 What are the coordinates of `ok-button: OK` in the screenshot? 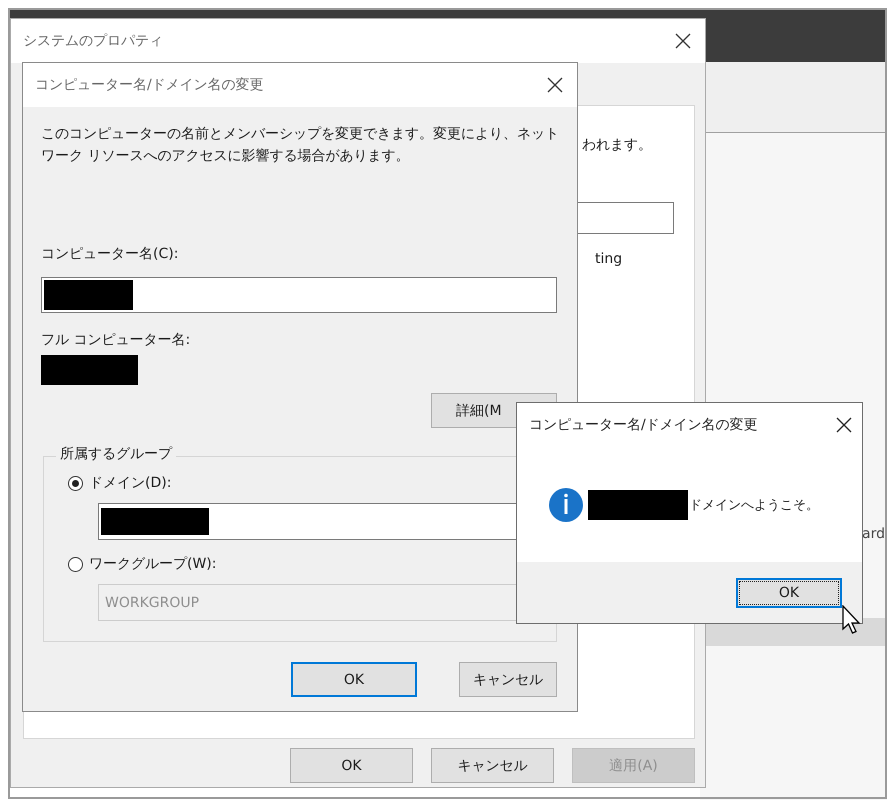 It's located at (789, 593).